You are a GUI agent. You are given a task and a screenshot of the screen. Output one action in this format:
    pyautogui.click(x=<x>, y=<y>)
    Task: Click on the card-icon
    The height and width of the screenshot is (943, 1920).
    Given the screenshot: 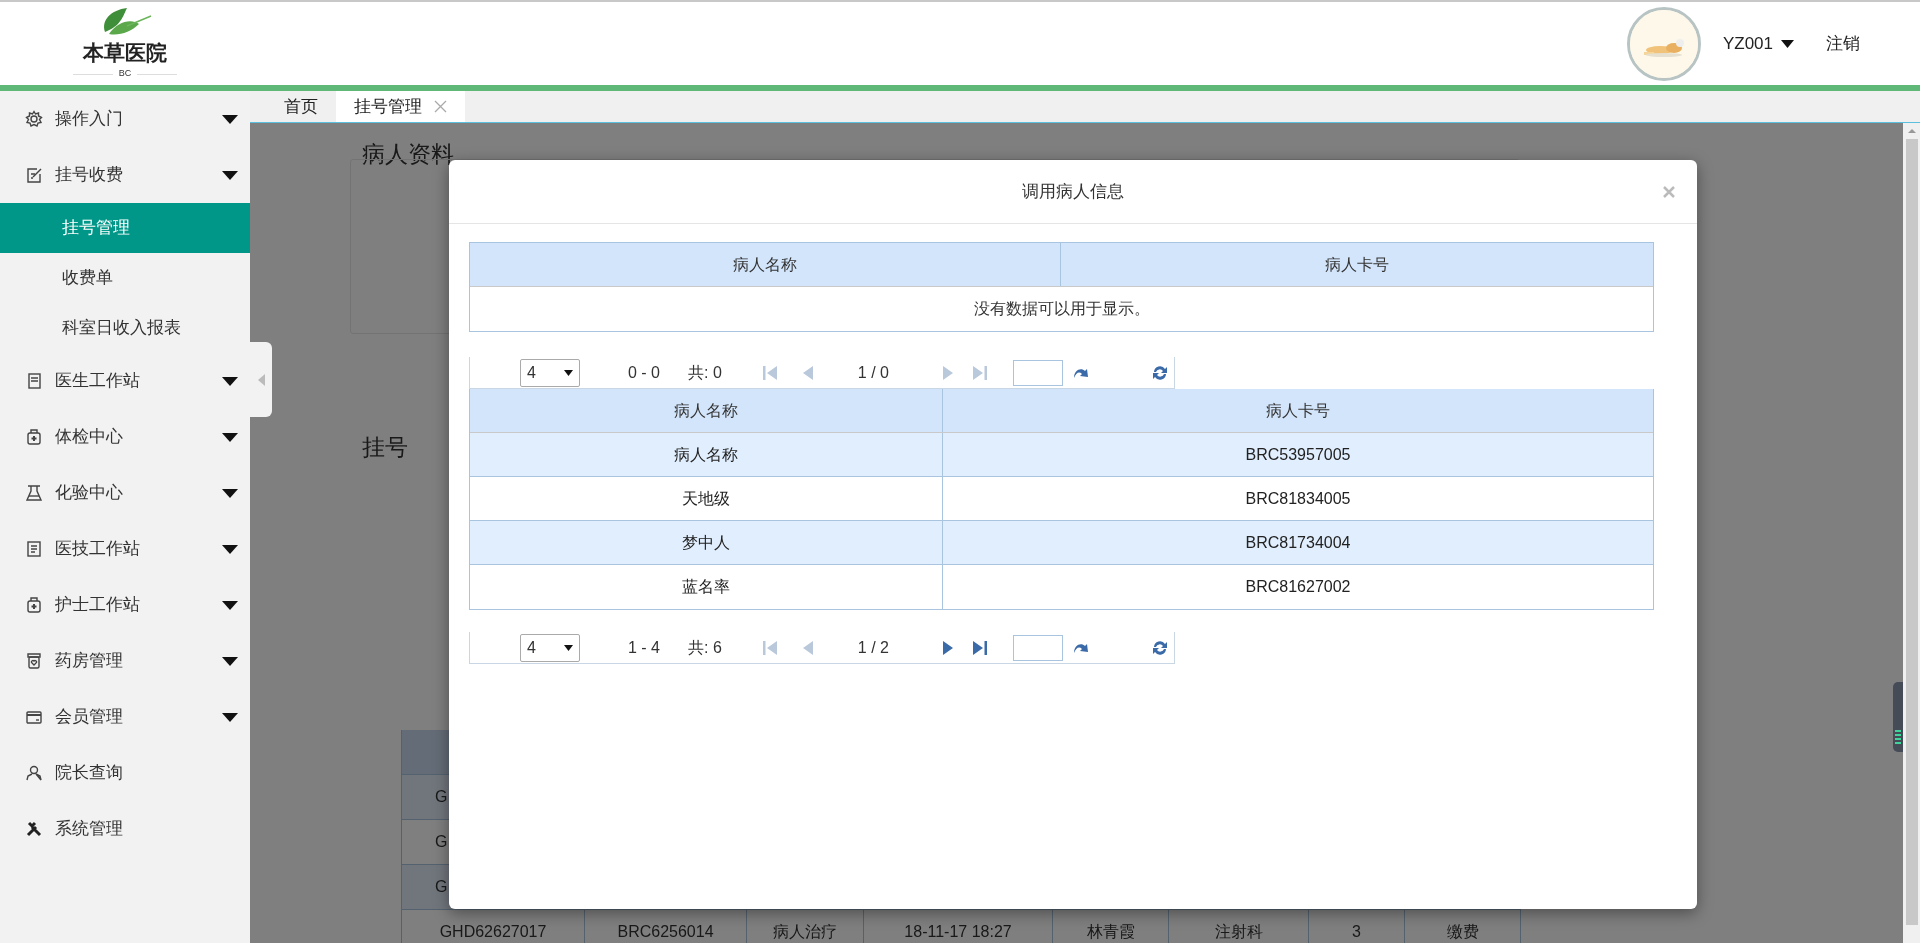 What is the action you would take?
    pyautogui.click(x=34, y=717)
    